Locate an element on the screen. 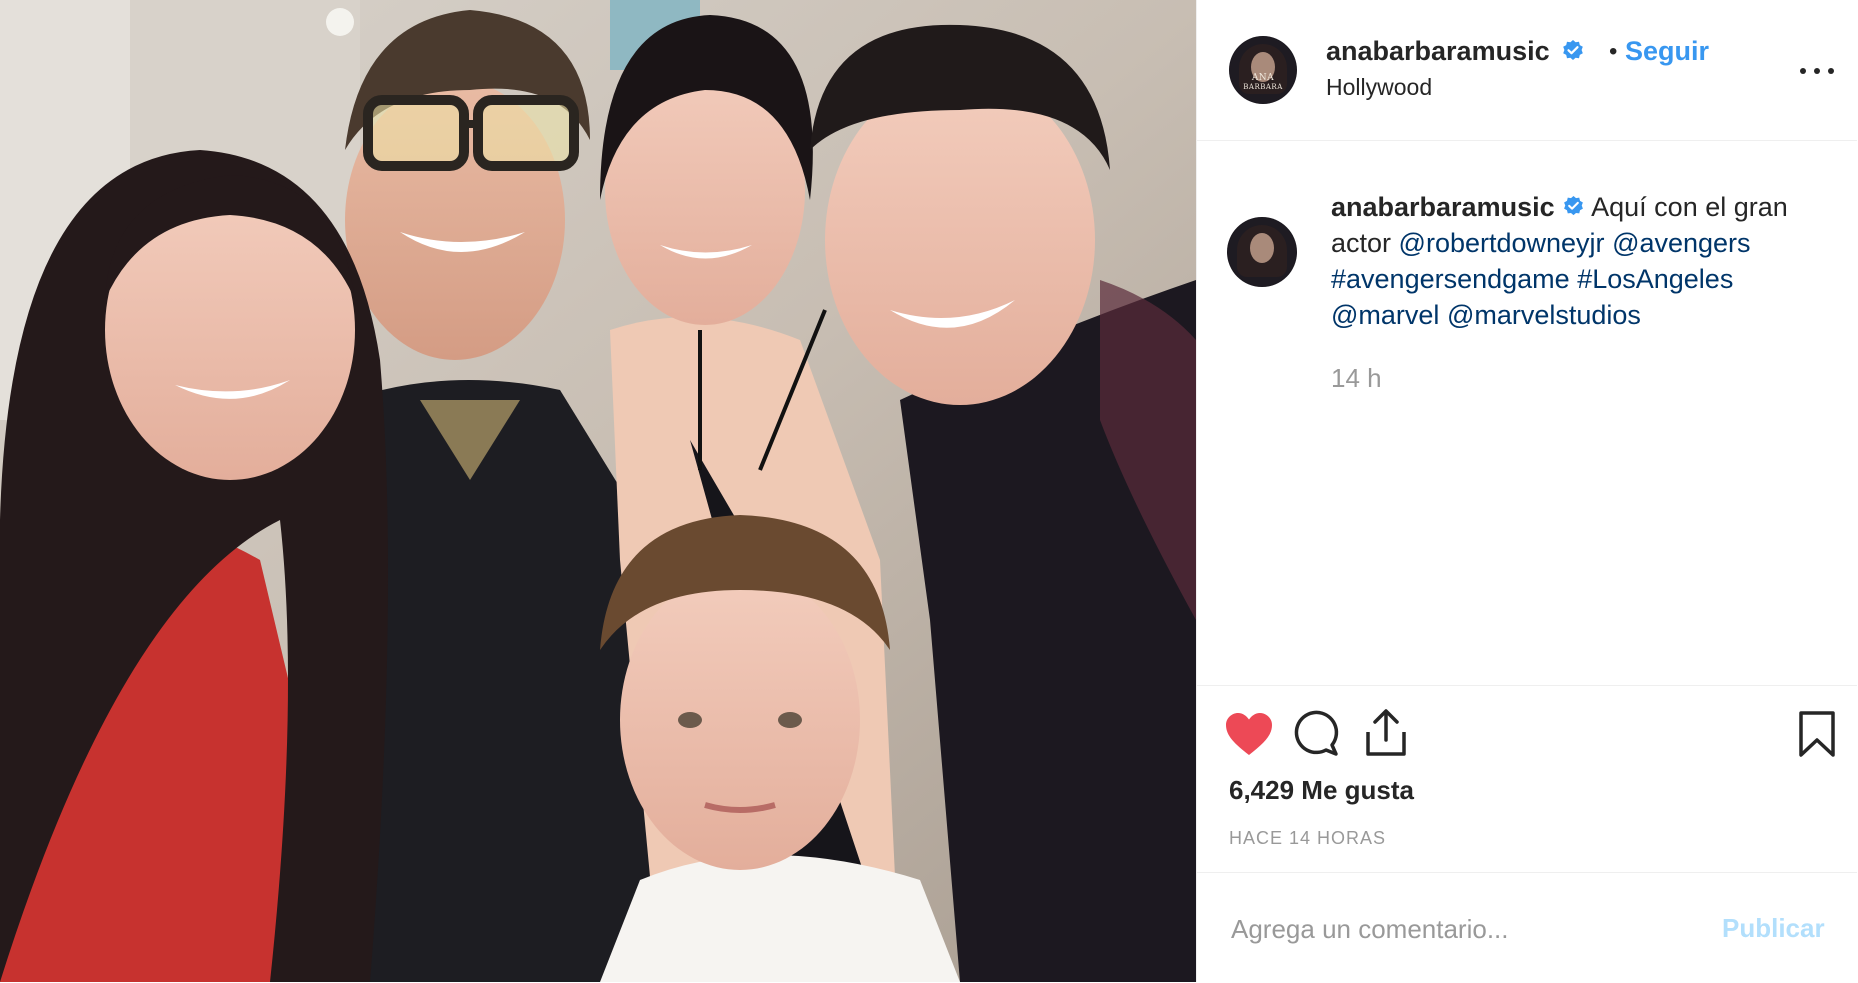 This screenshot has height=983, width=1858. comment-bar: Publicar is located at coordinates (1527, 927).